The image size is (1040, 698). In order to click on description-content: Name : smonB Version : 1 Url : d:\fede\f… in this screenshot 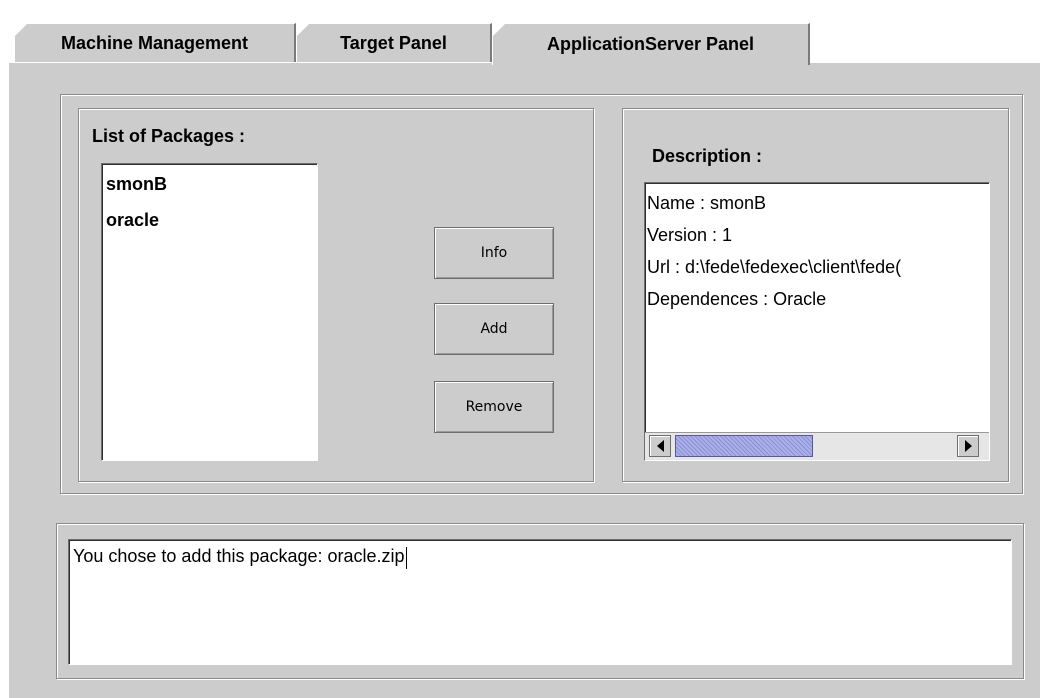, I will do `click(774, 251)`.